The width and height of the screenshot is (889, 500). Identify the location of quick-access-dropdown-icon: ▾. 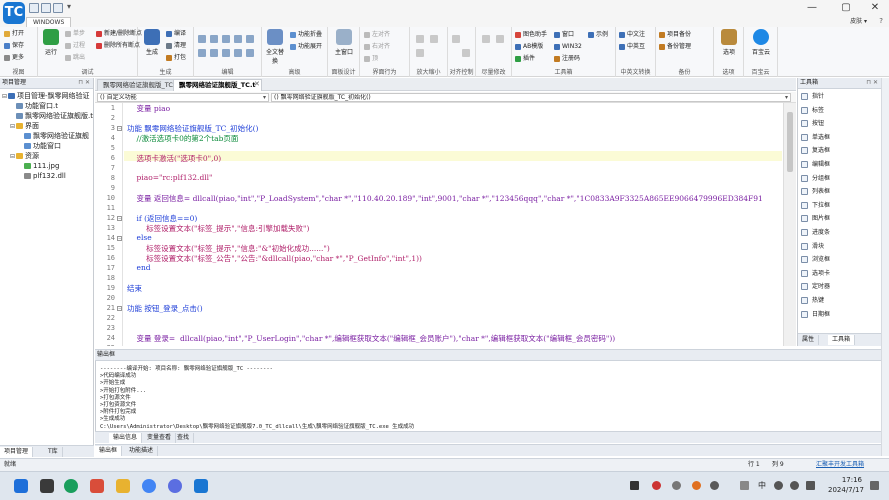
(69, 6).